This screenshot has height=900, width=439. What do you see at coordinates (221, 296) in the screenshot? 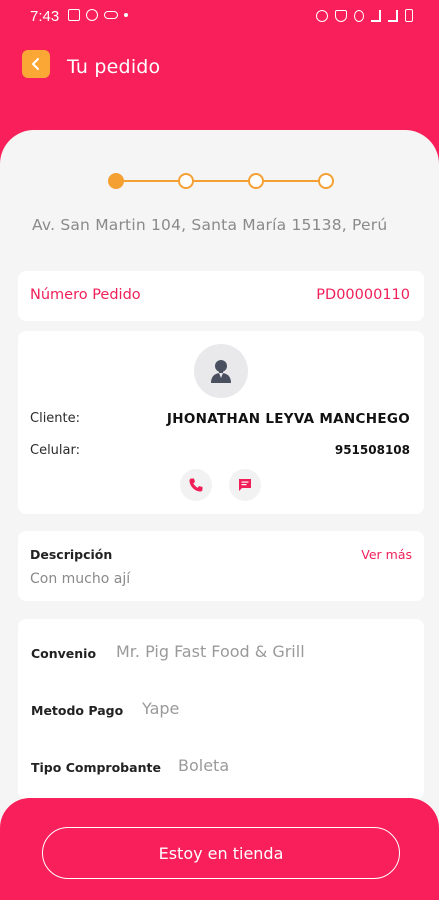
I see `order-number-card: Número Pedido PD00000110` at bounding box center [221, 296].